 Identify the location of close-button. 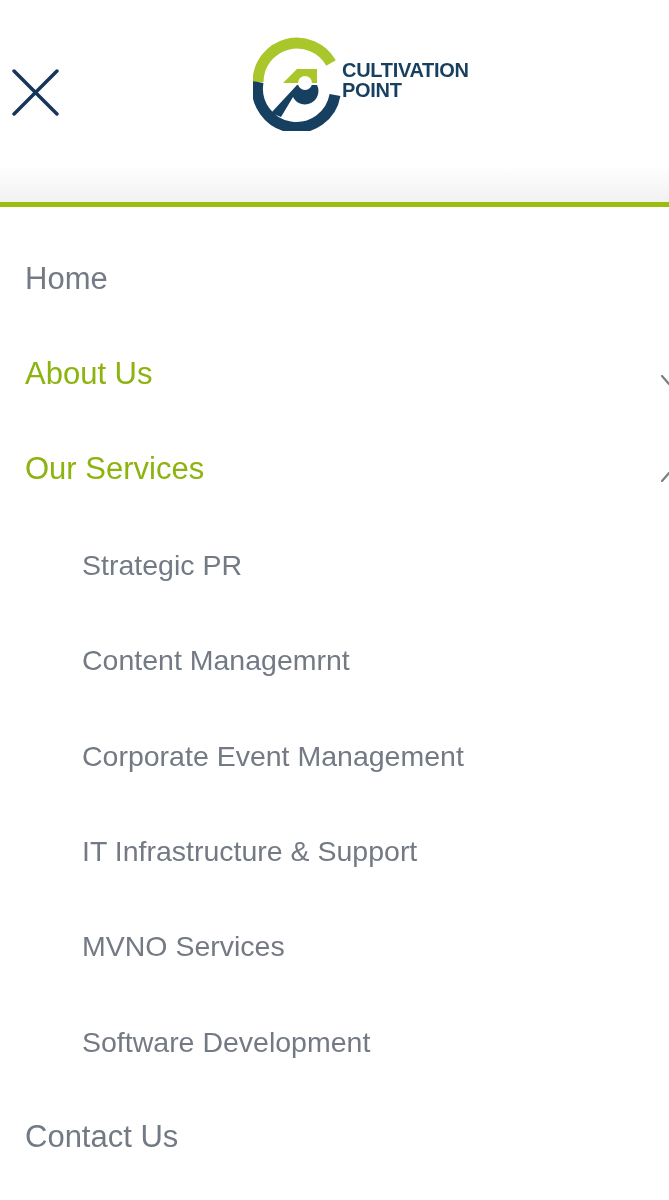
(35, 92).